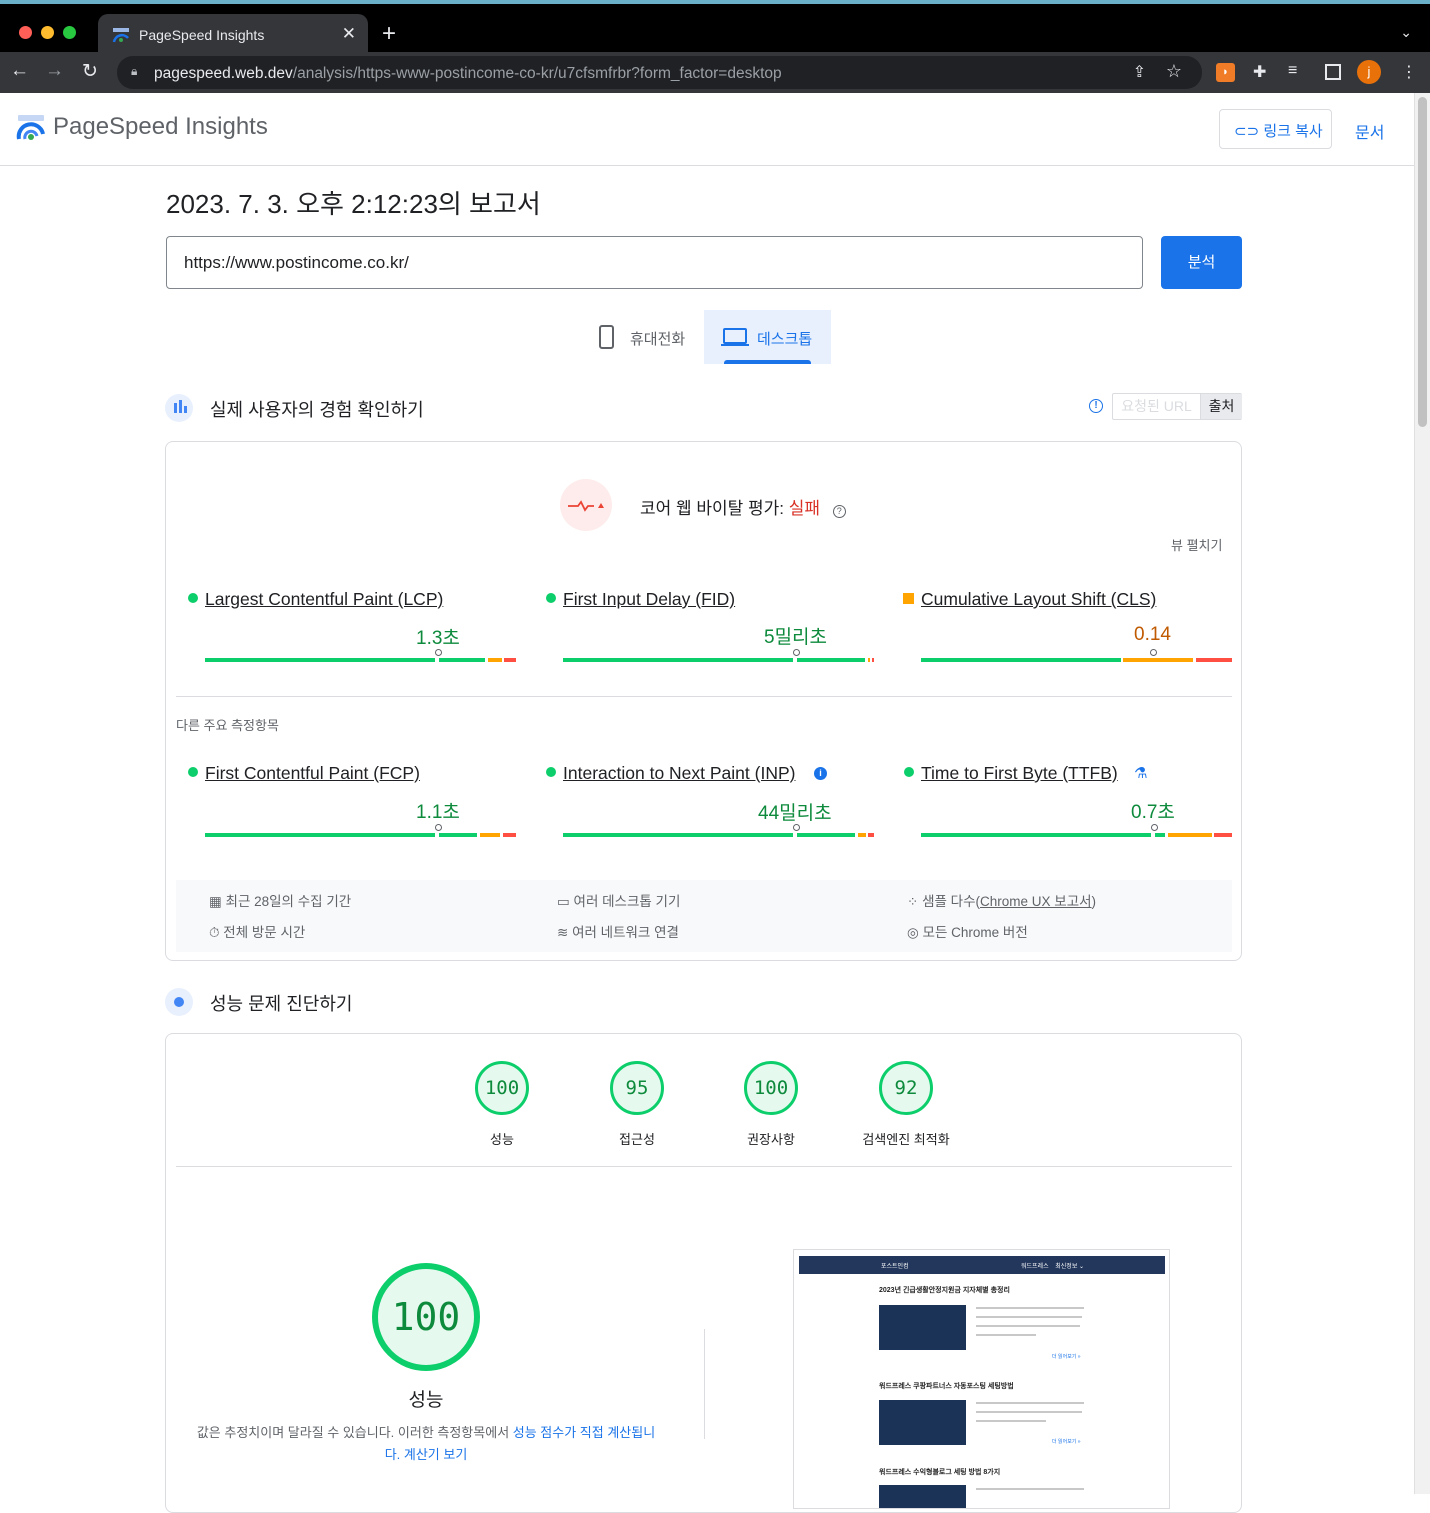 The image size is (1430, 1513). I want to click on metric-fcp-name: First Contentful Paint (FCP), so click(312, 773).